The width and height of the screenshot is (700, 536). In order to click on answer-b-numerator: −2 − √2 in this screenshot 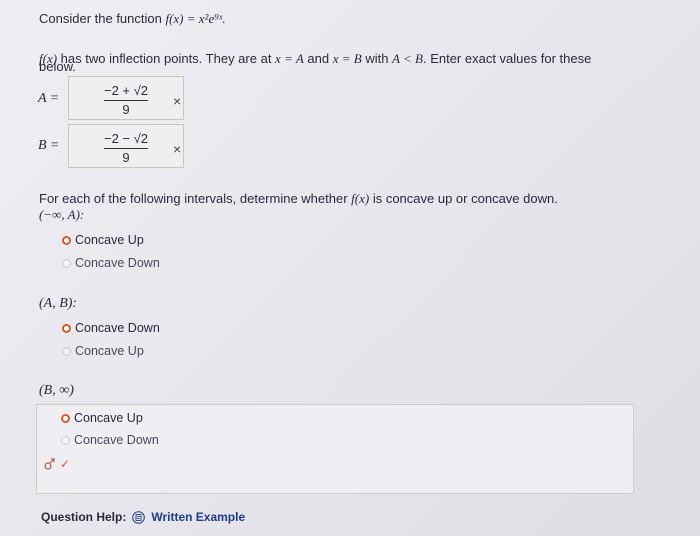, I will do `click(125, 138)`.